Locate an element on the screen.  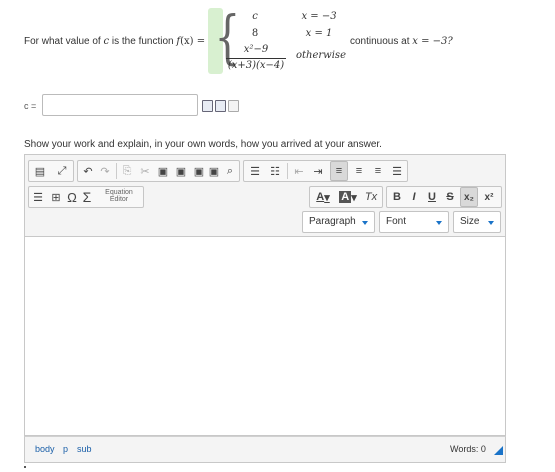
bg-color-label: A is located at coordinates (345, 197).